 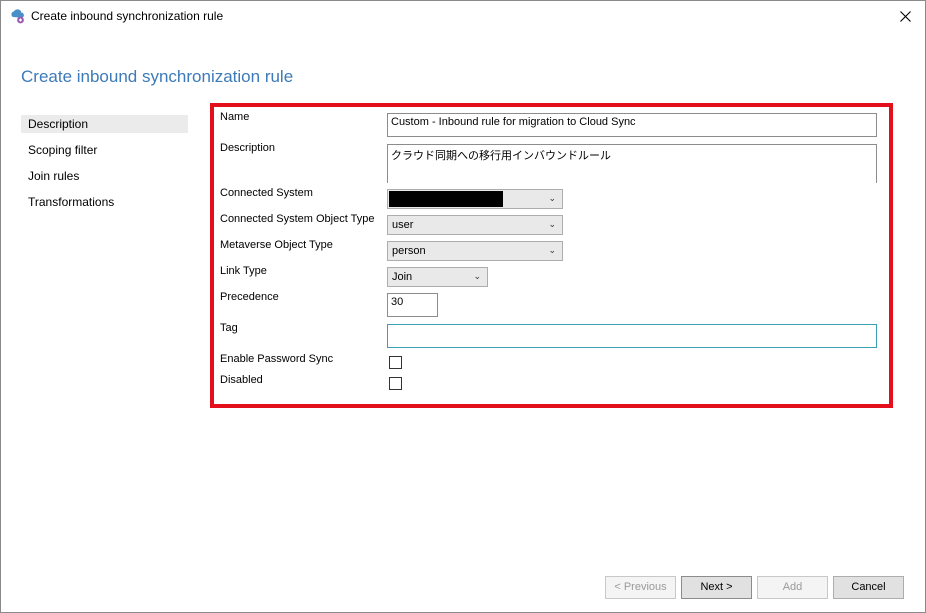 What do you see at coordinates (632, 336) in the screenshot?
I see `tag-input` at bounding box center [632, 336].